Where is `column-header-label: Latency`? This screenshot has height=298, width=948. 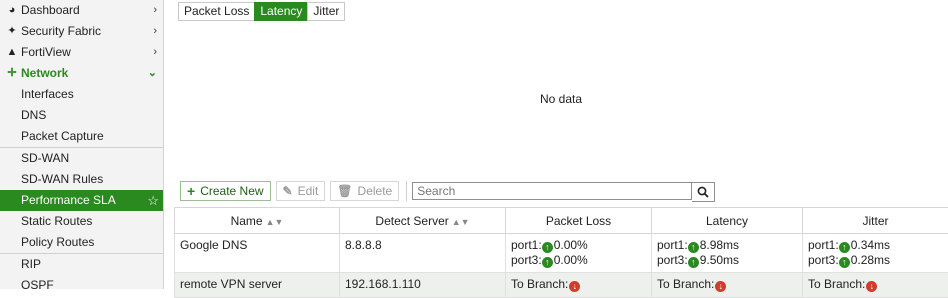
column-header-label: Latency is located at coordinates (727, 221).